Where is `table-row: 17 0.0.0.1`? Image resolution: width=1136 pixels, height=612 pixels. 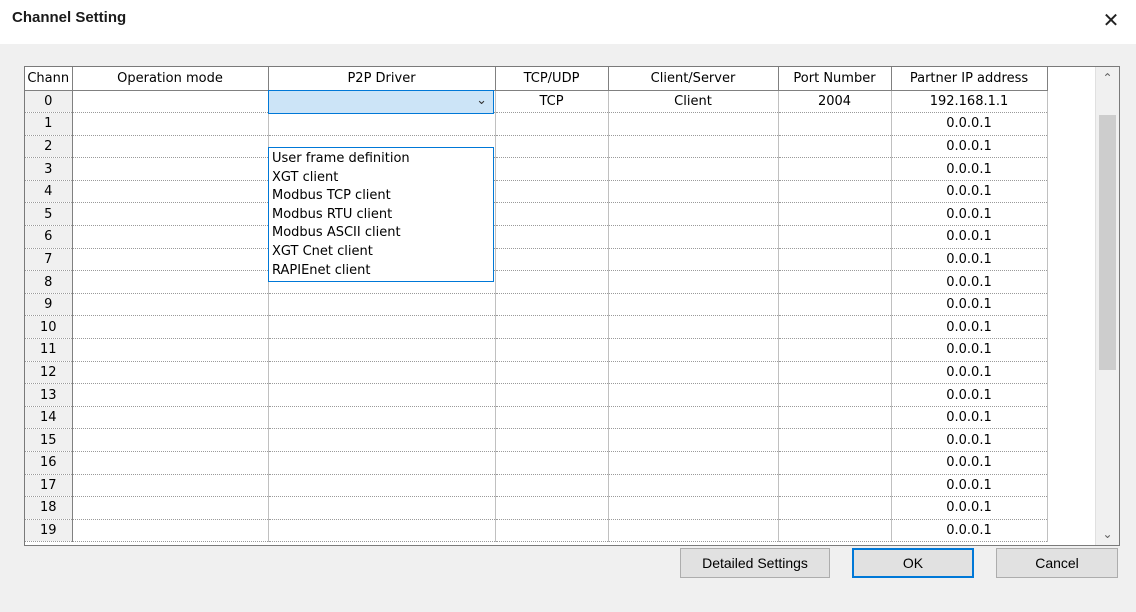
table-row: 17 0.0.0.1 is located at coordinates (536, 486).